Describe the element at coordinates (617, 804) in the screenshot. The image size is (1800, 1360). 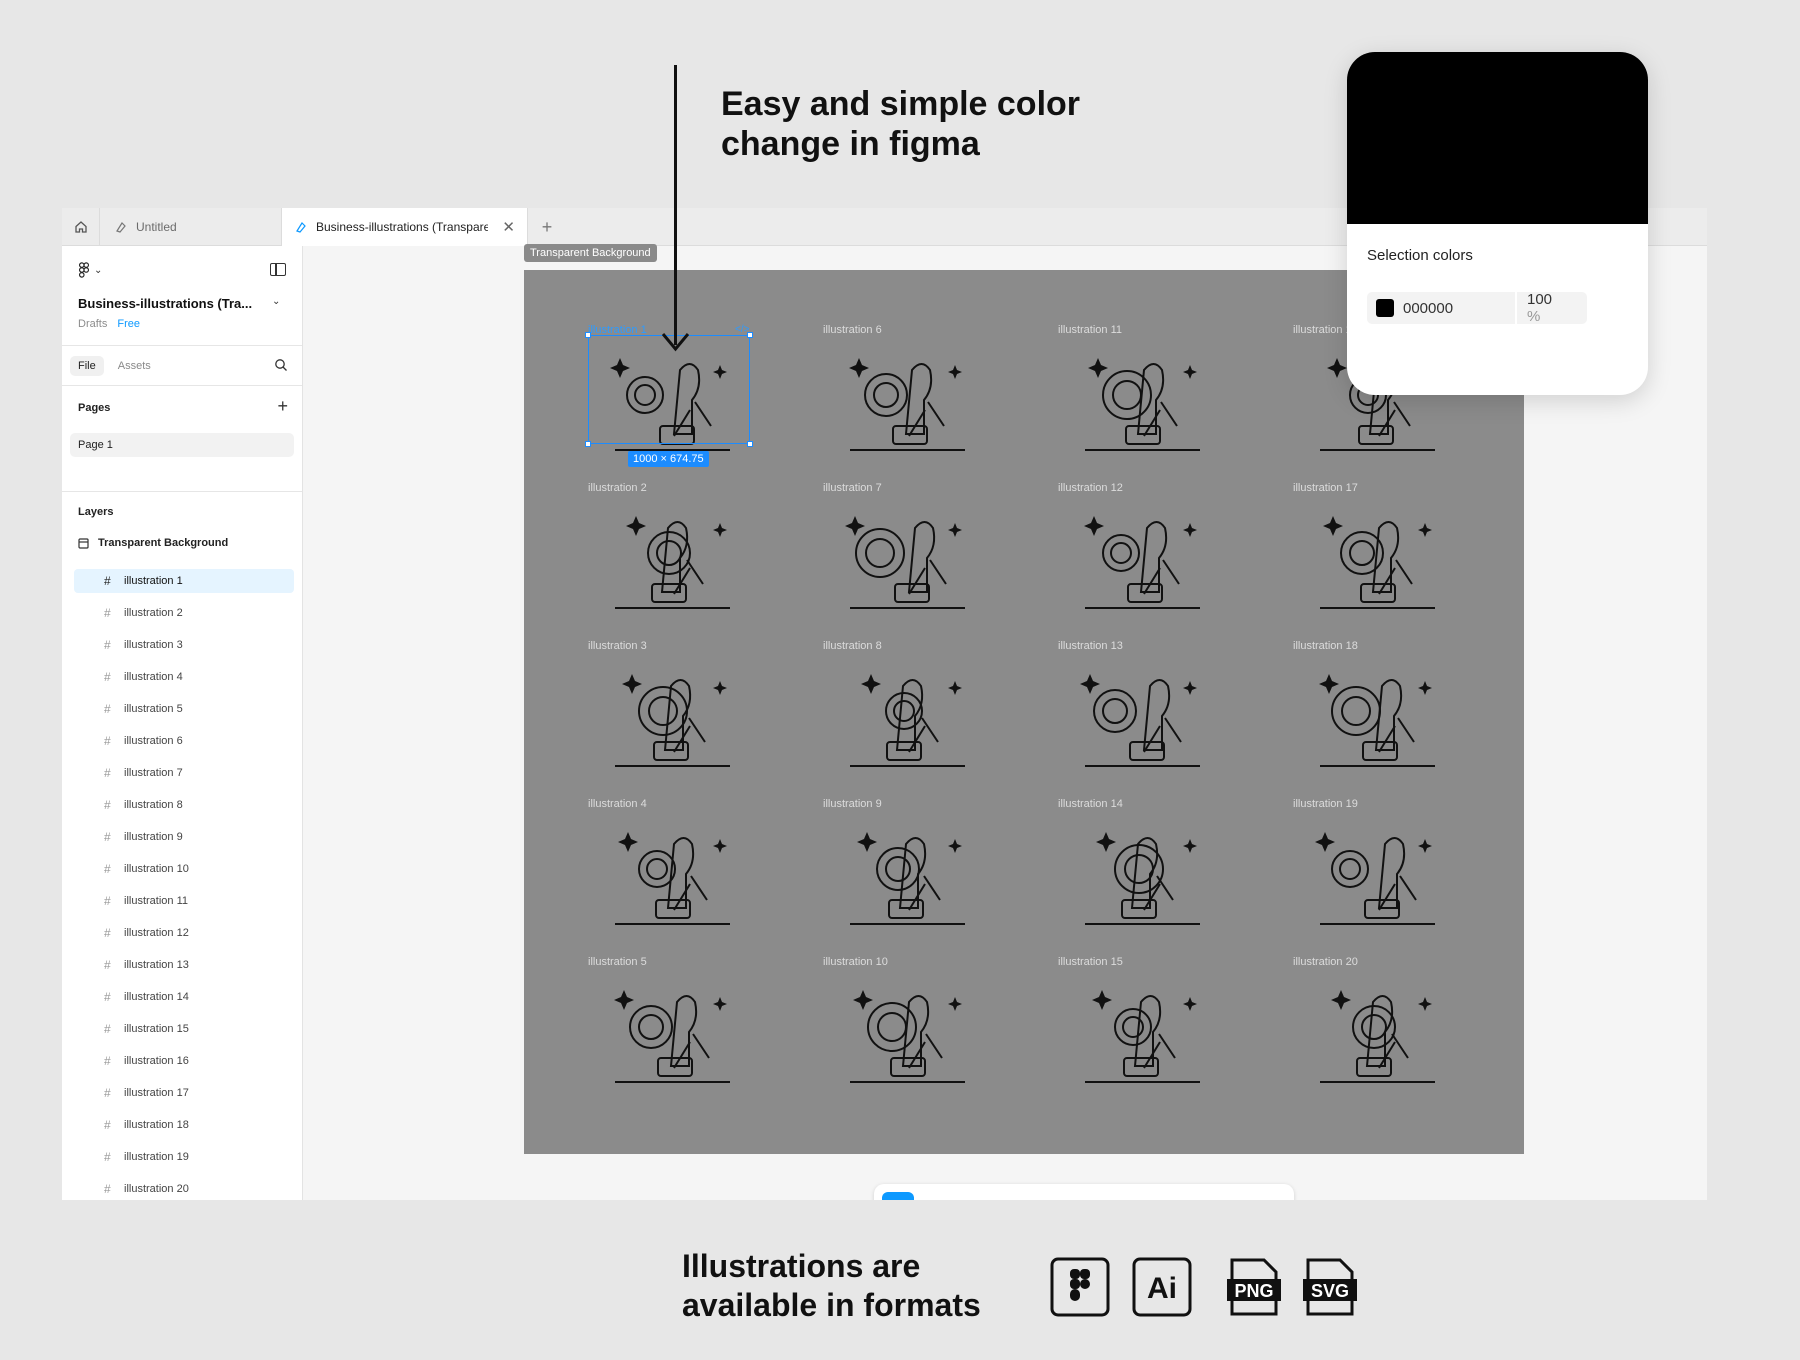
I see `frame-name-label: illustration 4` at that location.